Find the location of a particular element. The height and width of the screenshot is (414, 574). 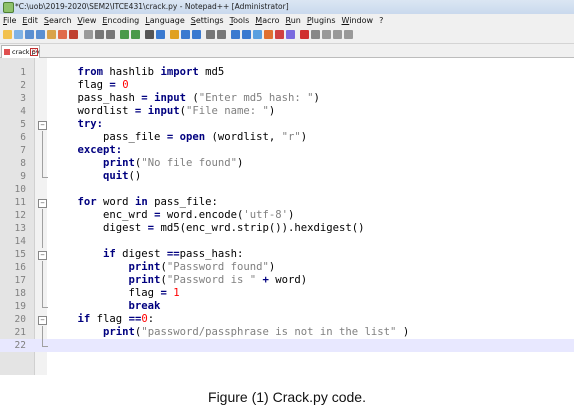

code-token: flag is located at coordinates (106, 293).